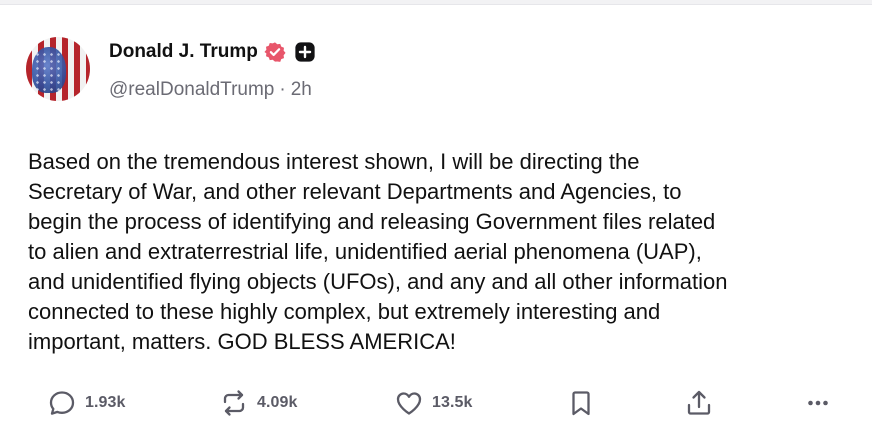  I want to click on author-row: Donald J. Trump, so click(212, 52).